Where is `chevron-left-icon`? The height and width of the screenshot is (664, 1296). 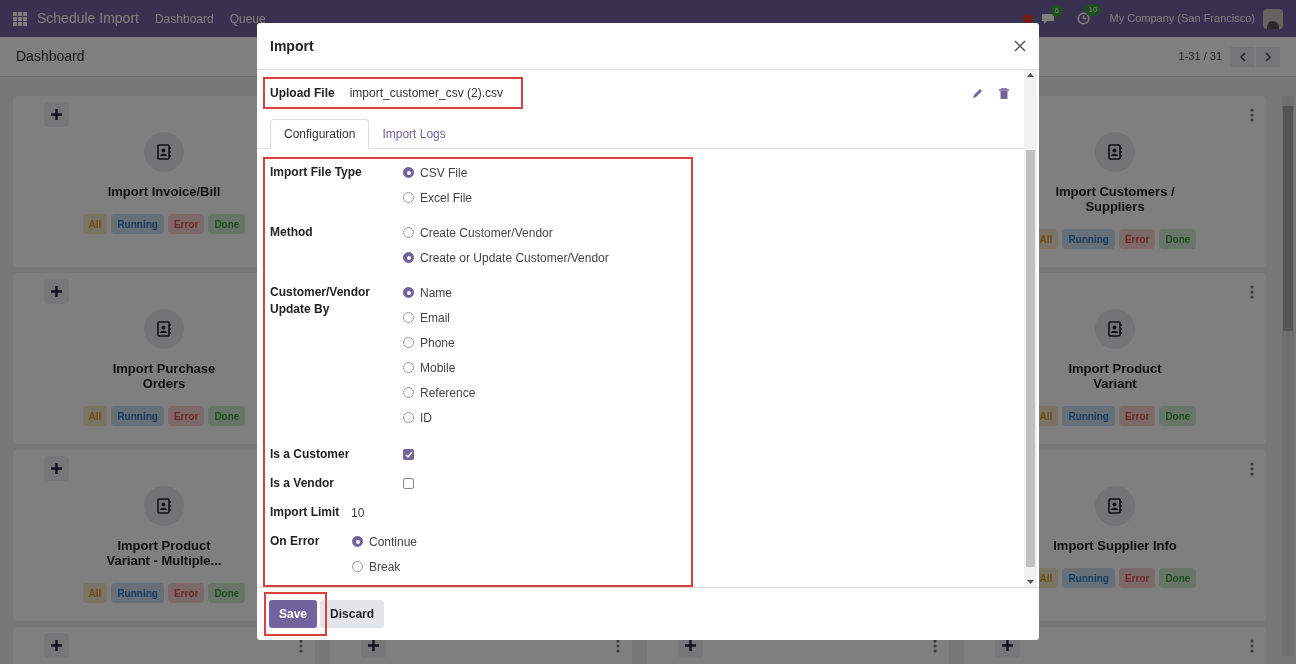
chevron-left-icon is located at coordinates (1242, 56).